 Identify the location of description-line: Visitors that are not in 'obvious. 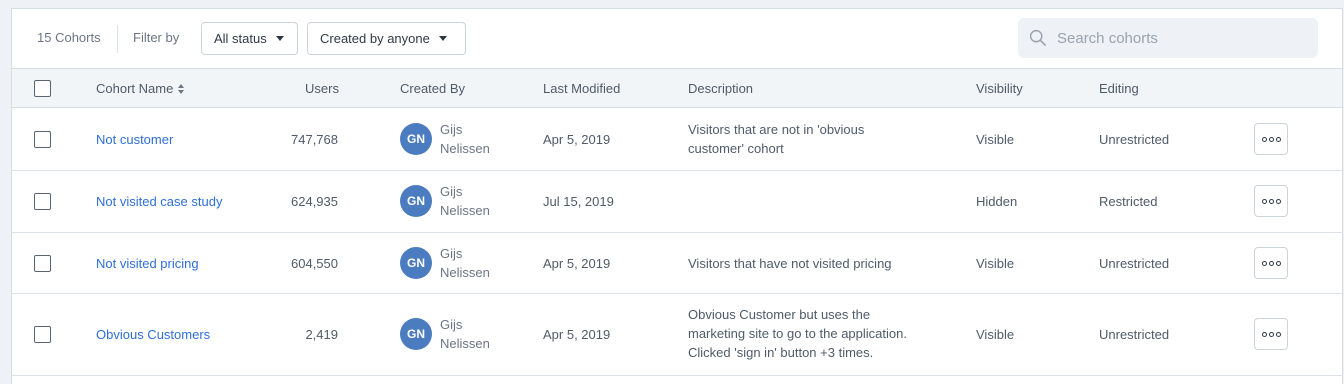
(776, 129).